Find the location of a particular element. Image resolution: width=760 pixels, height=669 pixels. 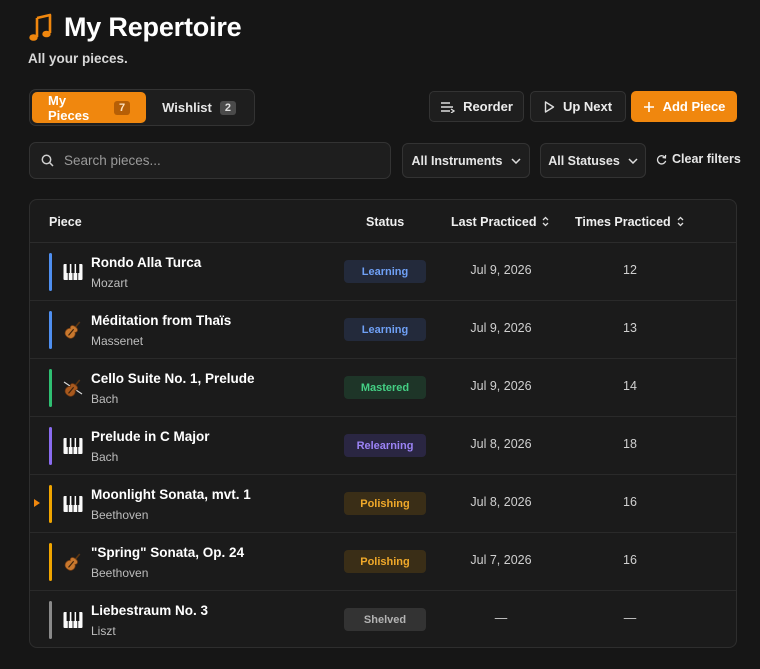

page-header: My Repertoire All your pieces. is located at coordinates (135, 39).